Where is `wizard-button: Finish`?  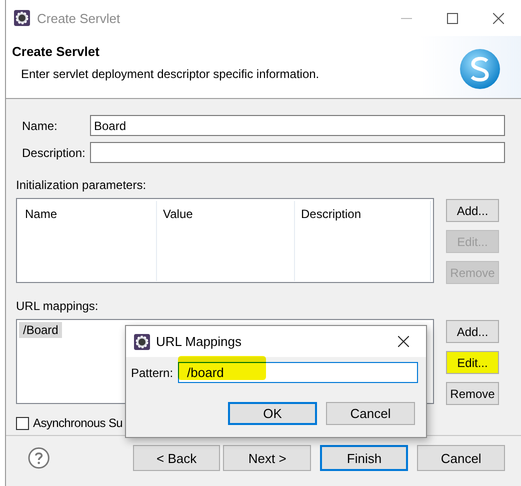
wizard-button: Finish is located at coordinates (364, 458).